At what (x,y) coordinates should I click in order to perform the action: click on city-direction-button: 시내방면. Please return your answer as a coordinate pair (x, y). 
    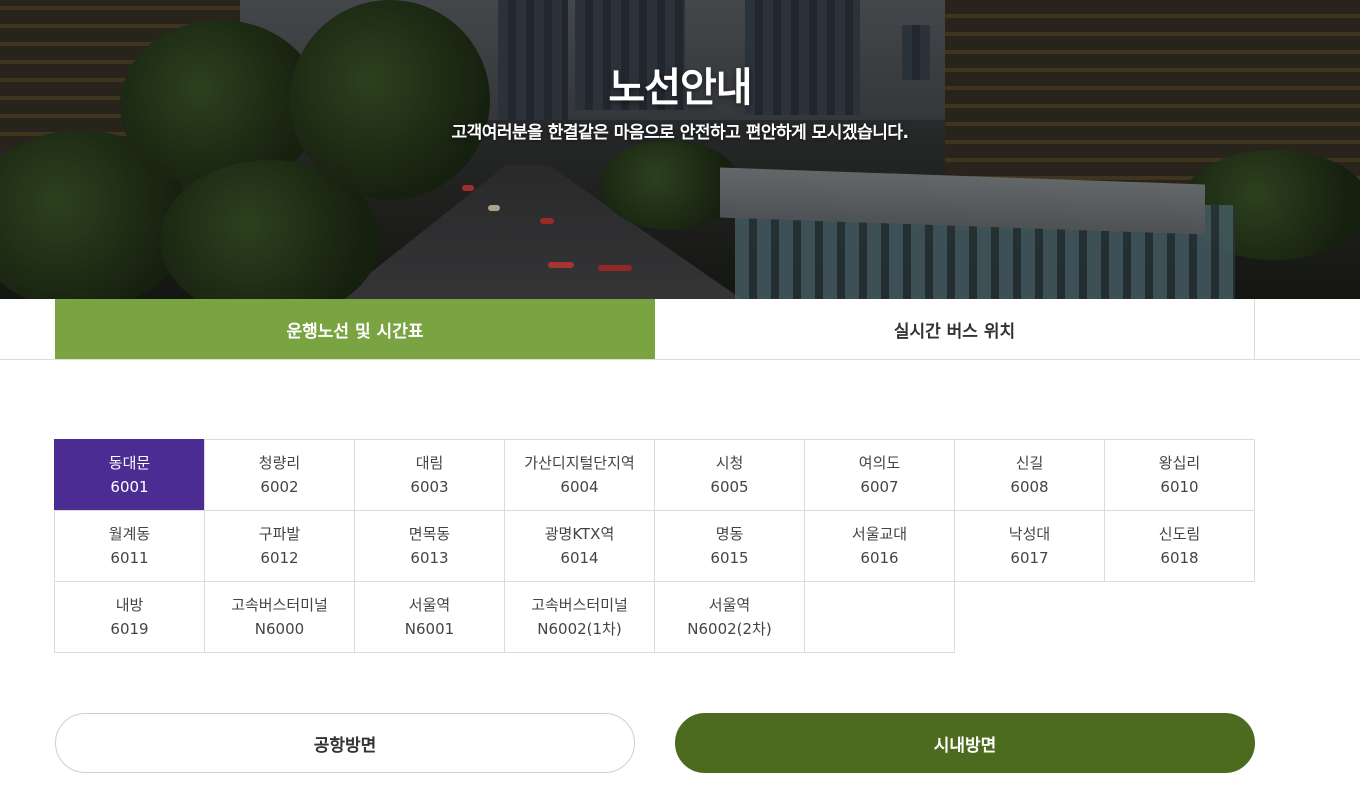
    Looking at the image, I should click on (965, 743).